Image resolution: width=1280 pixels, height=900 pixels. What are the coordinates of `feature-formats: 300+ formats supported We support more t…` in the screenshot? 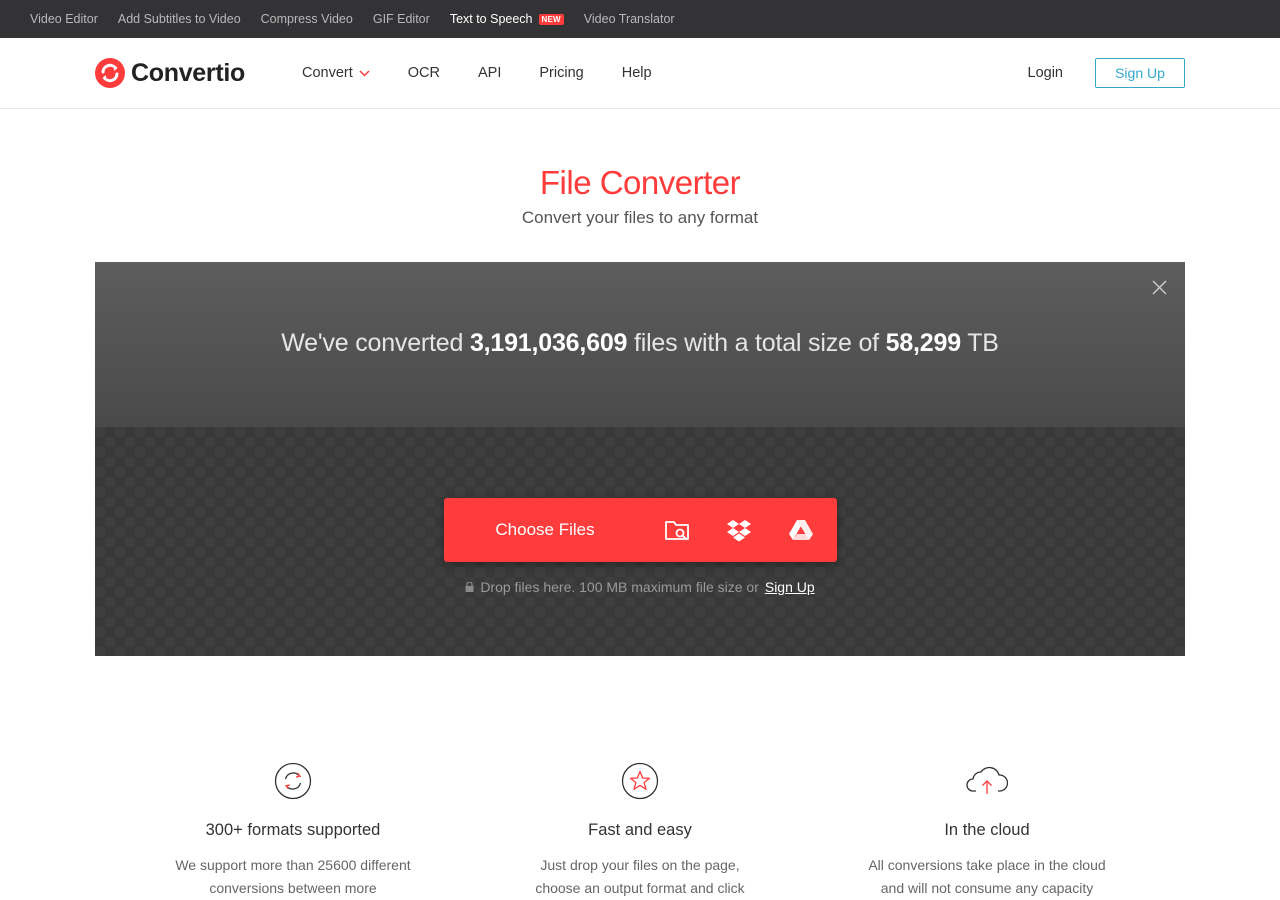 It's located at (293, 831).